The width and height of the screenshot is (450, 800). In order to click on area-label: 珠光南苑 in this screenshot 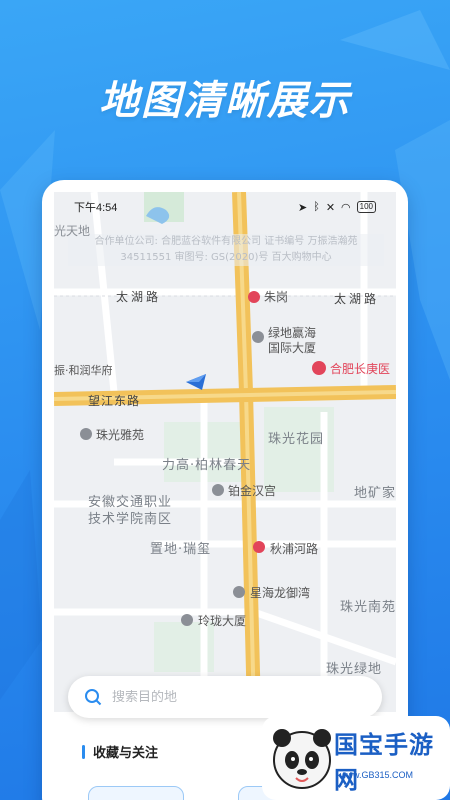, I will do `click(368, 607)`.